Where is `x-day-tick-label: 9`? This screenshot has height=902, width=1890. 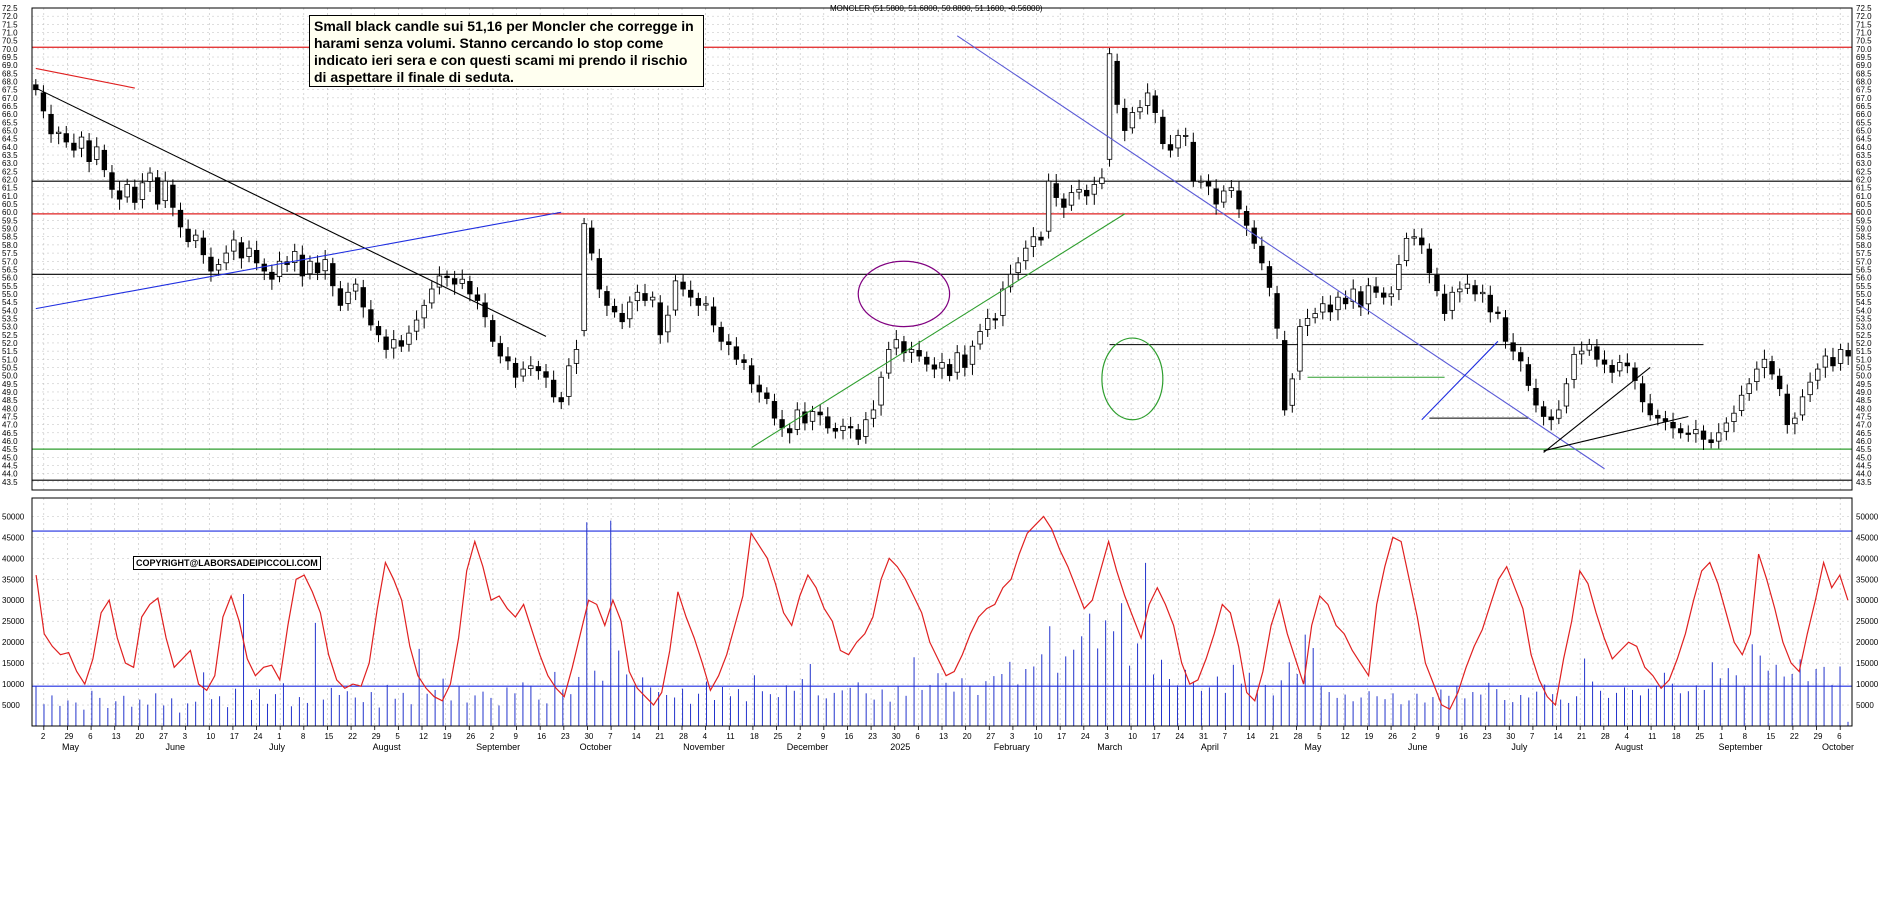
x-day-tick-label: 9 is located at coordinates (516, 736).